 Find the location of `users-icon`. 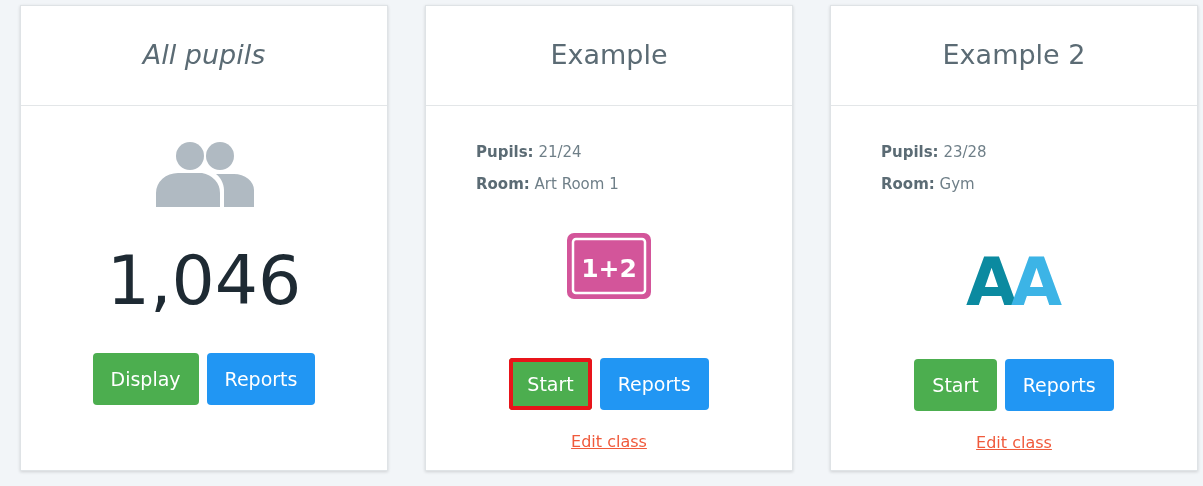

users-icon is located at coordinates (204, 174).